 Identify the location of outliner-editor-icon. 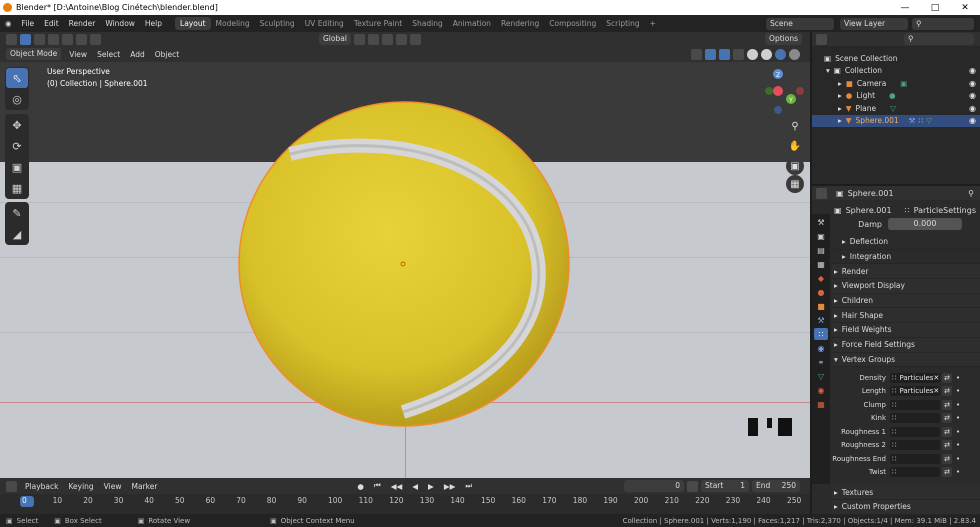
(821, 39).